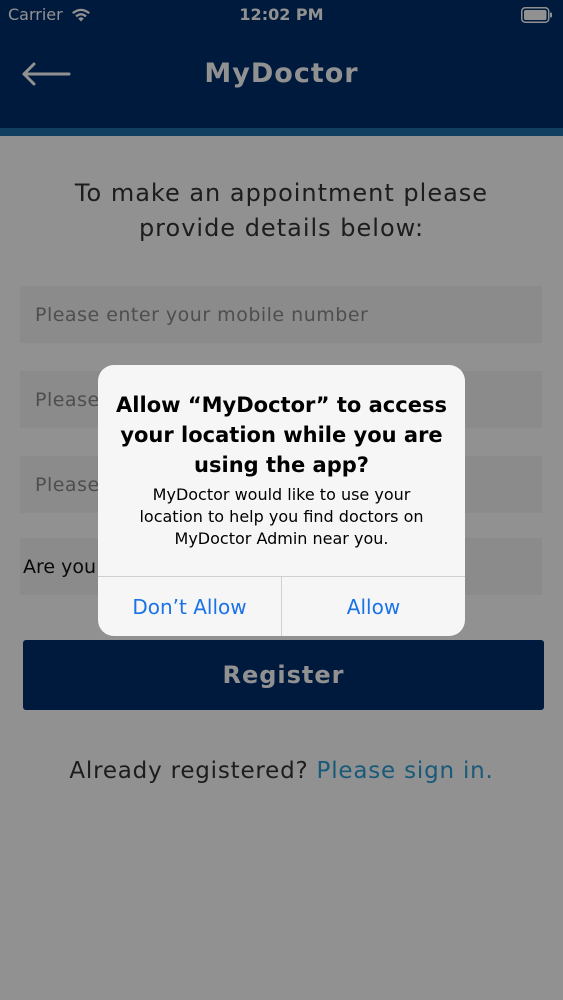 The height and width of the screenshot is (1000, 563). Describe the element at coordinates (189, 606) in the screenshot. I see `dont-allow-button: Don’t Allow` at that location.